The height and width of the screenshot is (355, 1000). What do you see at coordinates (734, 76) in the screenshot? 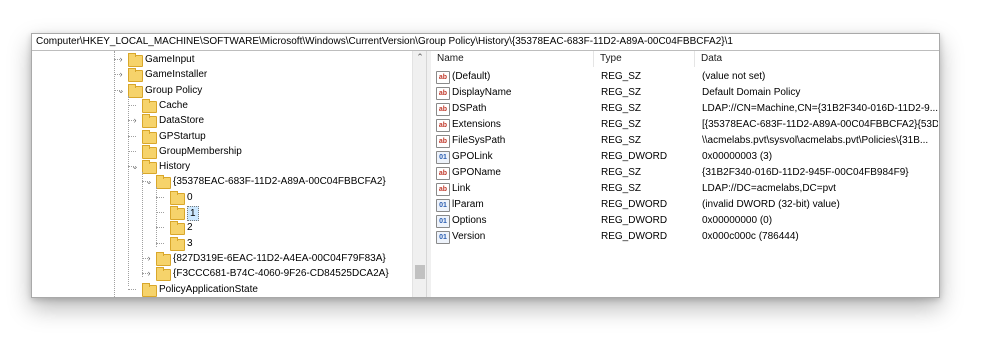
I see `value-data: (value not set)` at bounding box center [734, 76].